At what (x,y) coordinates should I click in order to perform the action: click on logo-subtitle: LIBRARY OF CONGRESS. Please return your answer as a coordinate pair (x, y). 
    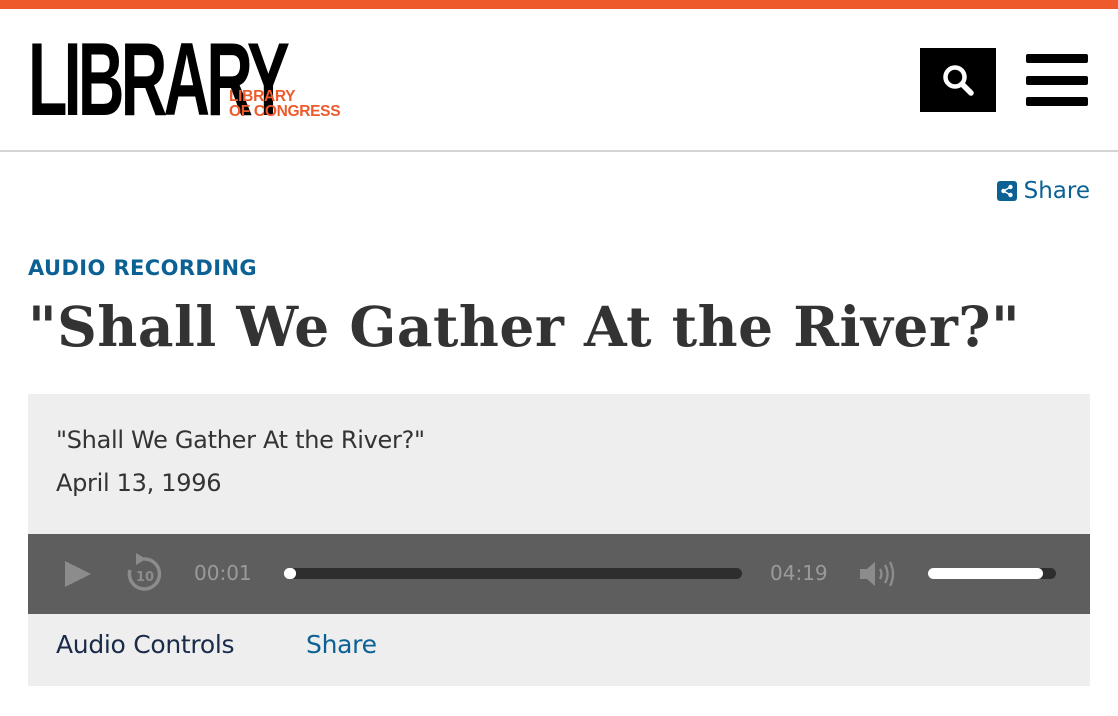
    Looking at the image, I should click on (285, 104).